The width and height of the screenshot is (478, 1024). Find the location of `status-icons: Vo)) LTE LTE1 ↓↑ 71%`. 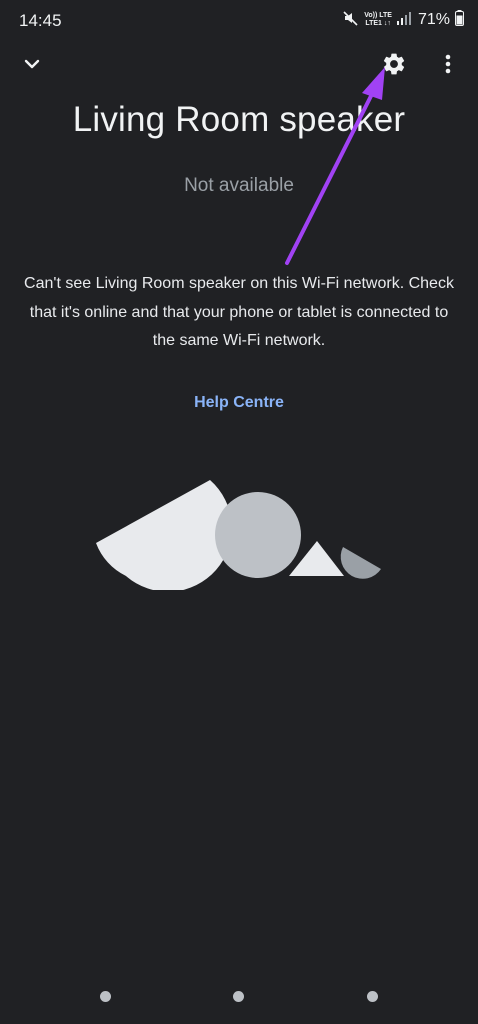

status-icons: Vo)) LTE LTE1 ↓↑ 71% is located at coordinates (403, 20).